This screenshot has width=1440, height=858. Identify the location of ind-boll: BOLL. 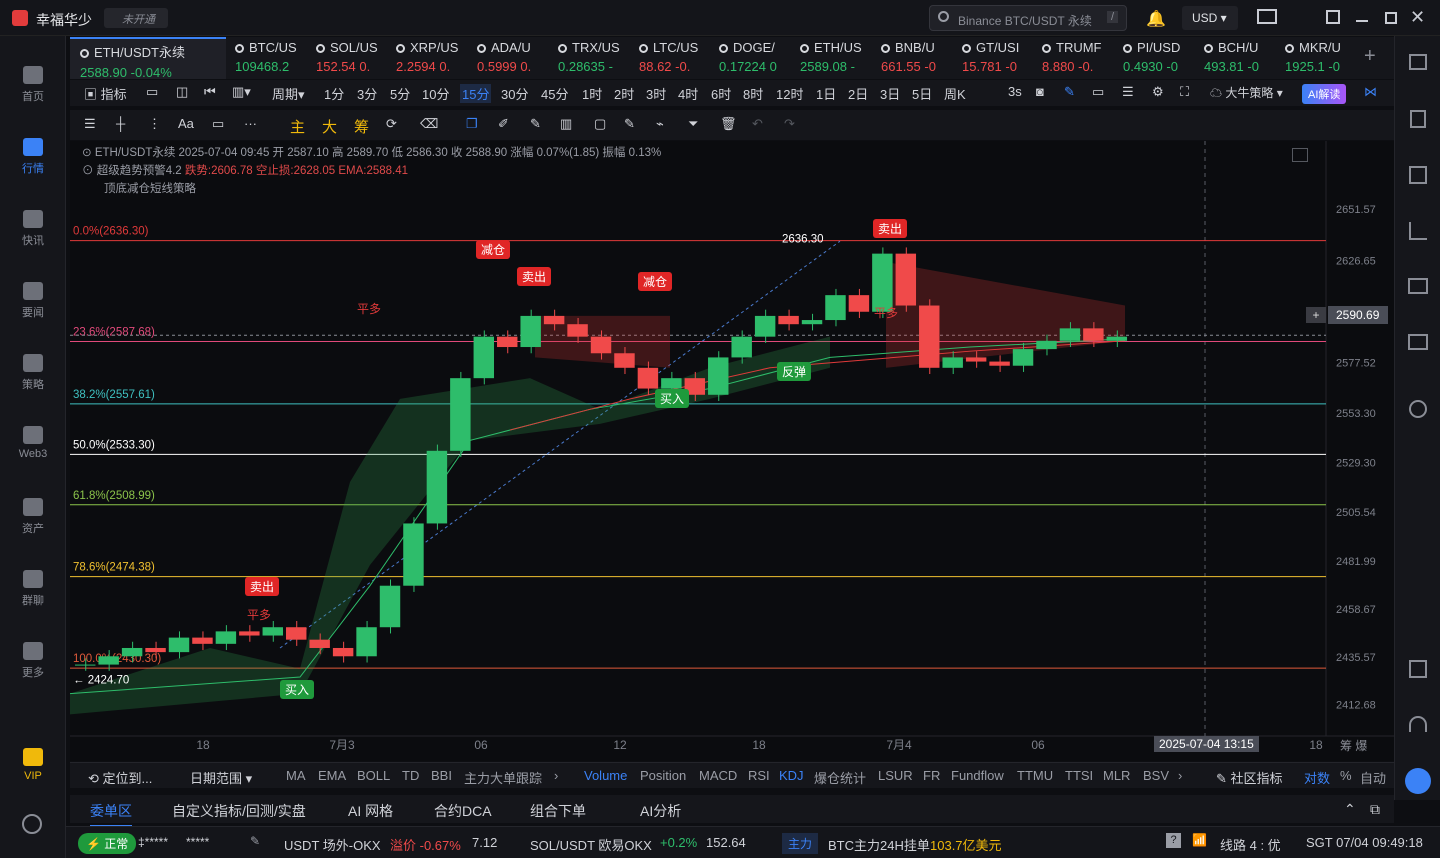
(373, 775).